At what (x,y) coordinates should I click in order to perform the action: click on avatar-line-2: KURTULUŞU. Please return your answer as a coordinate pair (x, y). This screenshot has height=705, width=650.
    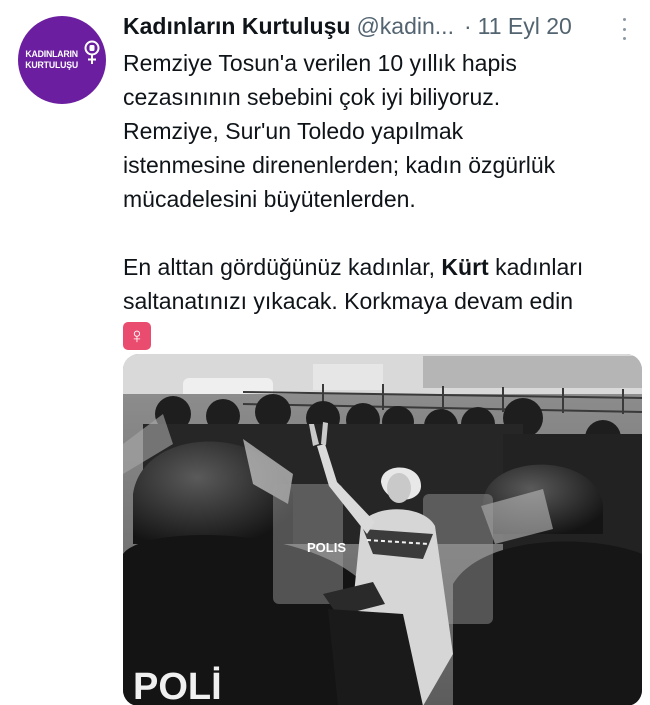
    Looking at the image, I should click on (52, 65).